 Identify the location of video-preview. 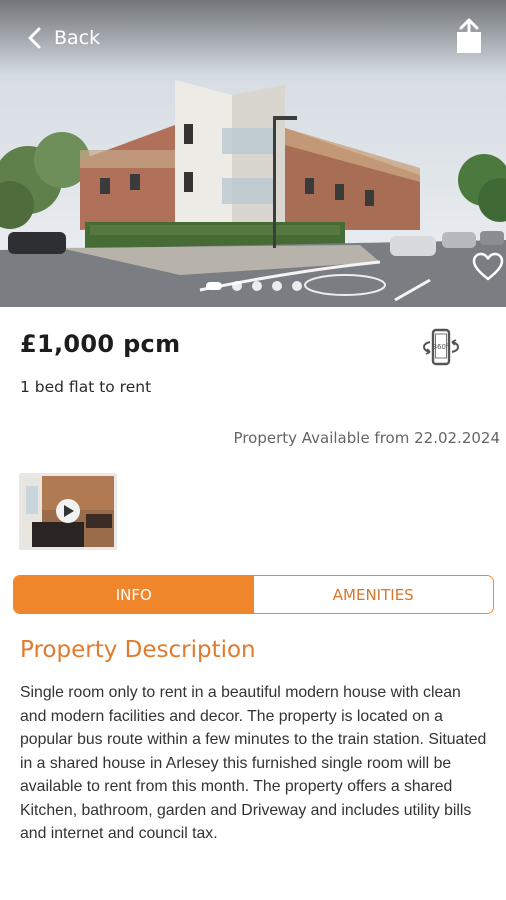
(68, 511).